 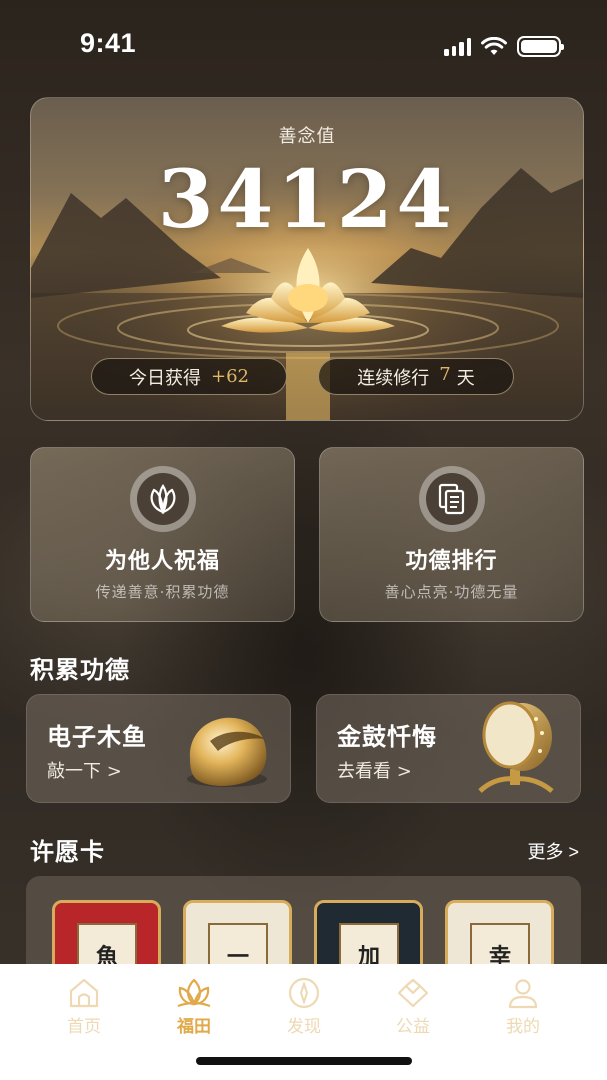 What do you see at coordinates (84, 770) in the screenshot?
I see `wooden-fish-action: 敲一下 >` at bounding box center [84, 770].